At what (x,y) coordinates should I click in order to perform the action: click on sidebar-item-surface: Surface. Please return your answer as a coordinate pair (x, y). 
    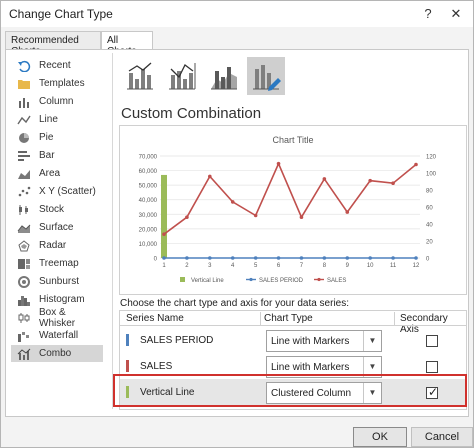
    Looking at the image, I should click on (57, 227).